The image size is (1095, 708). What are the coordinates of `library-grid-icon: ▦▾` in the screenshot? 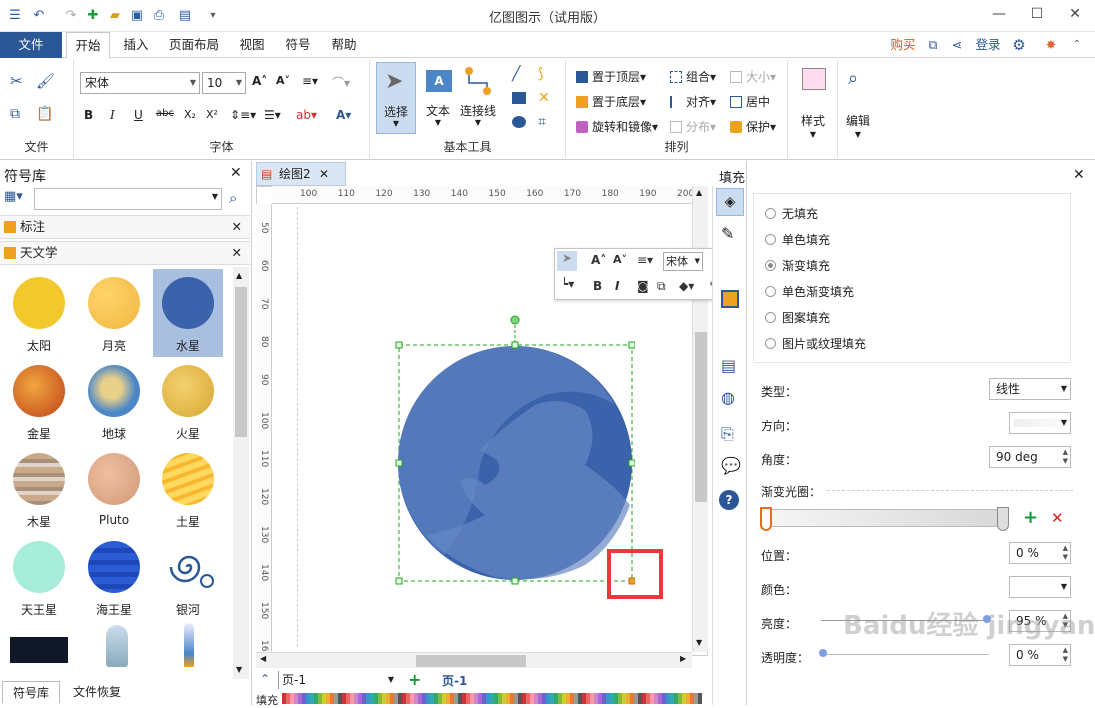 It's located at (13, 196).